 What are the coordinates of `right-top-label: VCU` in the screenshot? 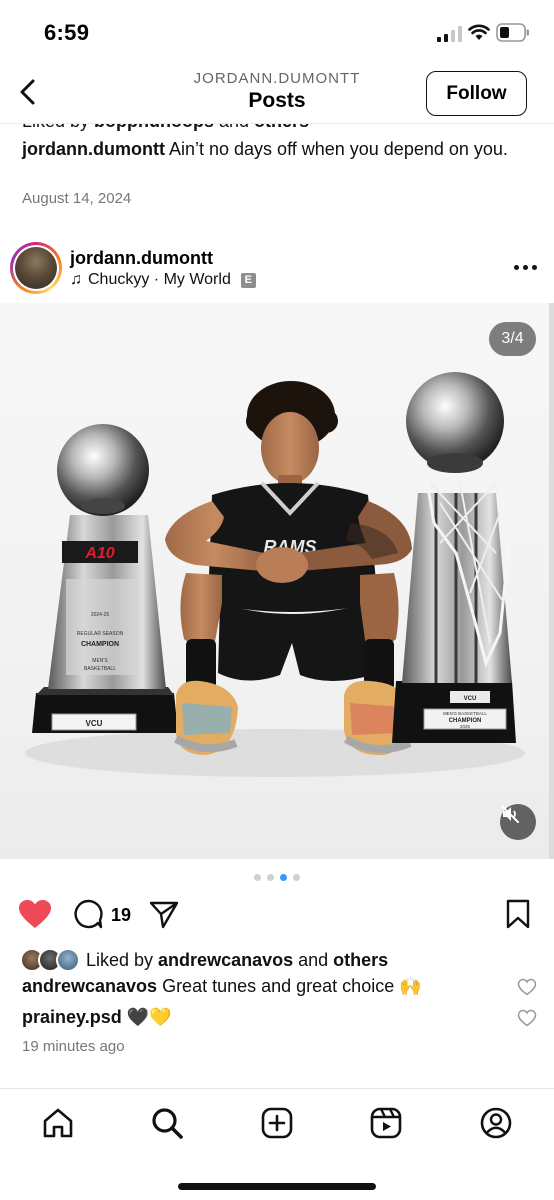 It's located at (470, 699).